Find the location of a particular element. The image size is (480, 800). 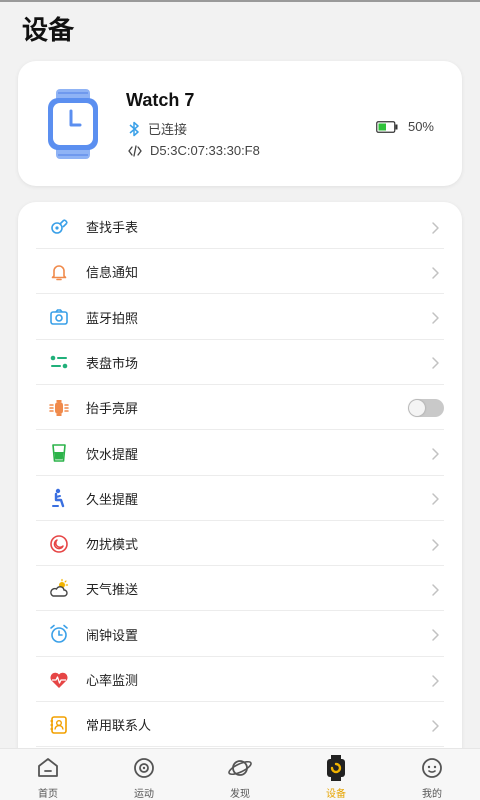

device-name: Watch 7 is located at coordinates (160, 100).